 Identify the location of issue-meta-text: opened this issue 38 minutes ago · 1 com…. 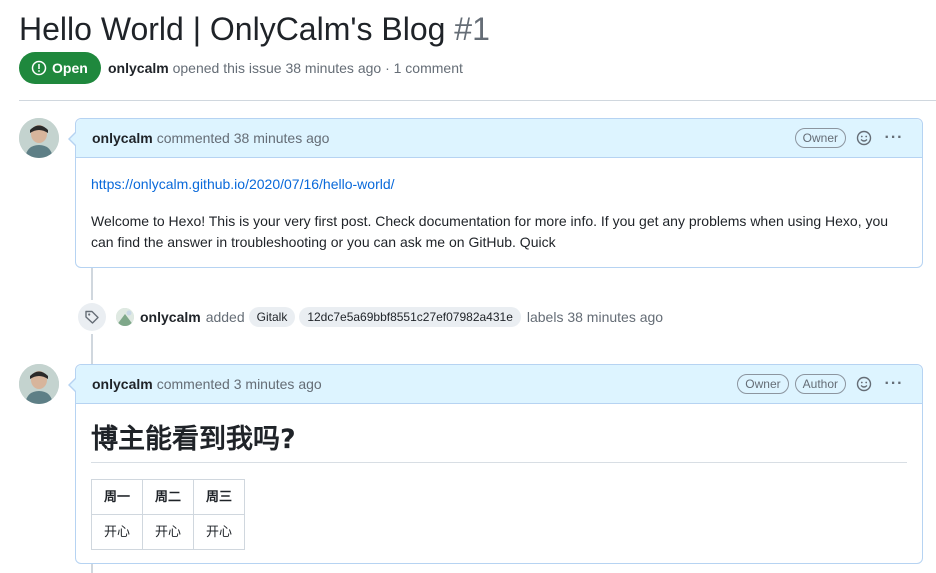
(317, 68).